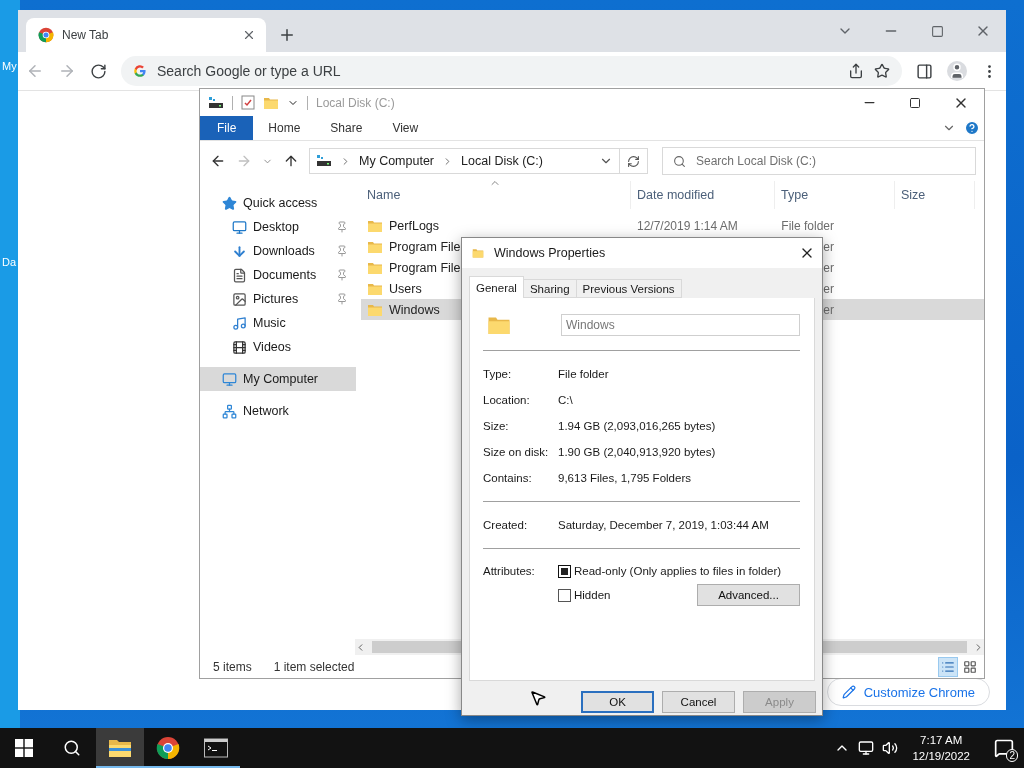 The width and height of the screenshot is (1024, 768). I want to click on property-label: Type:, so click(498, 374).